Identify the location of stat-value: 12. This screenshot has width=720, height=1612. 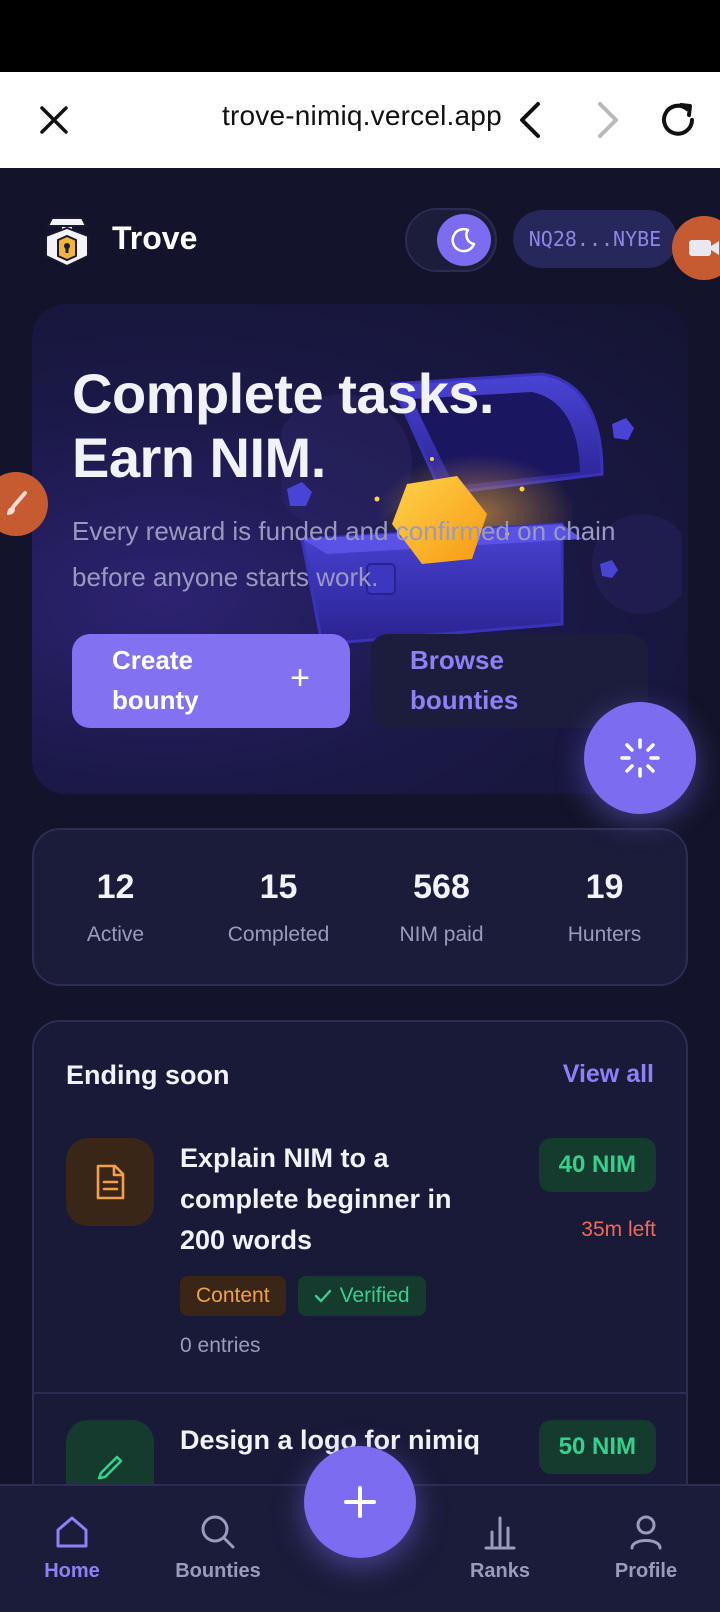
(115, 887).